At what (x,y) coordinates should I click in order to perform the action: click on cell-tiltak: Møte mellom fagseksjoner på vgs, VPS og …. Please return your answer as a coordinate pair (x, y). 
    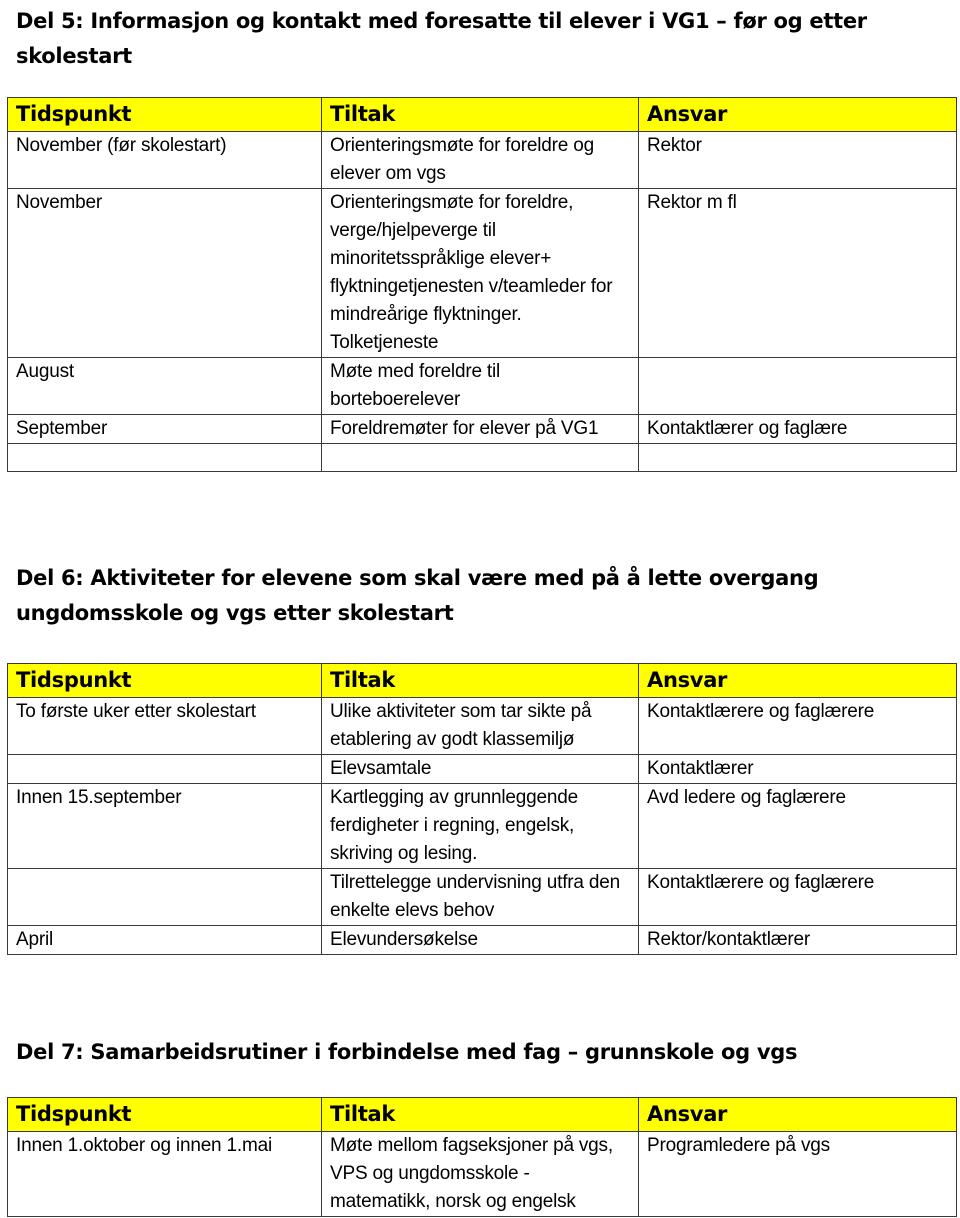
    Looking at the image, I should click on (480, 1174).